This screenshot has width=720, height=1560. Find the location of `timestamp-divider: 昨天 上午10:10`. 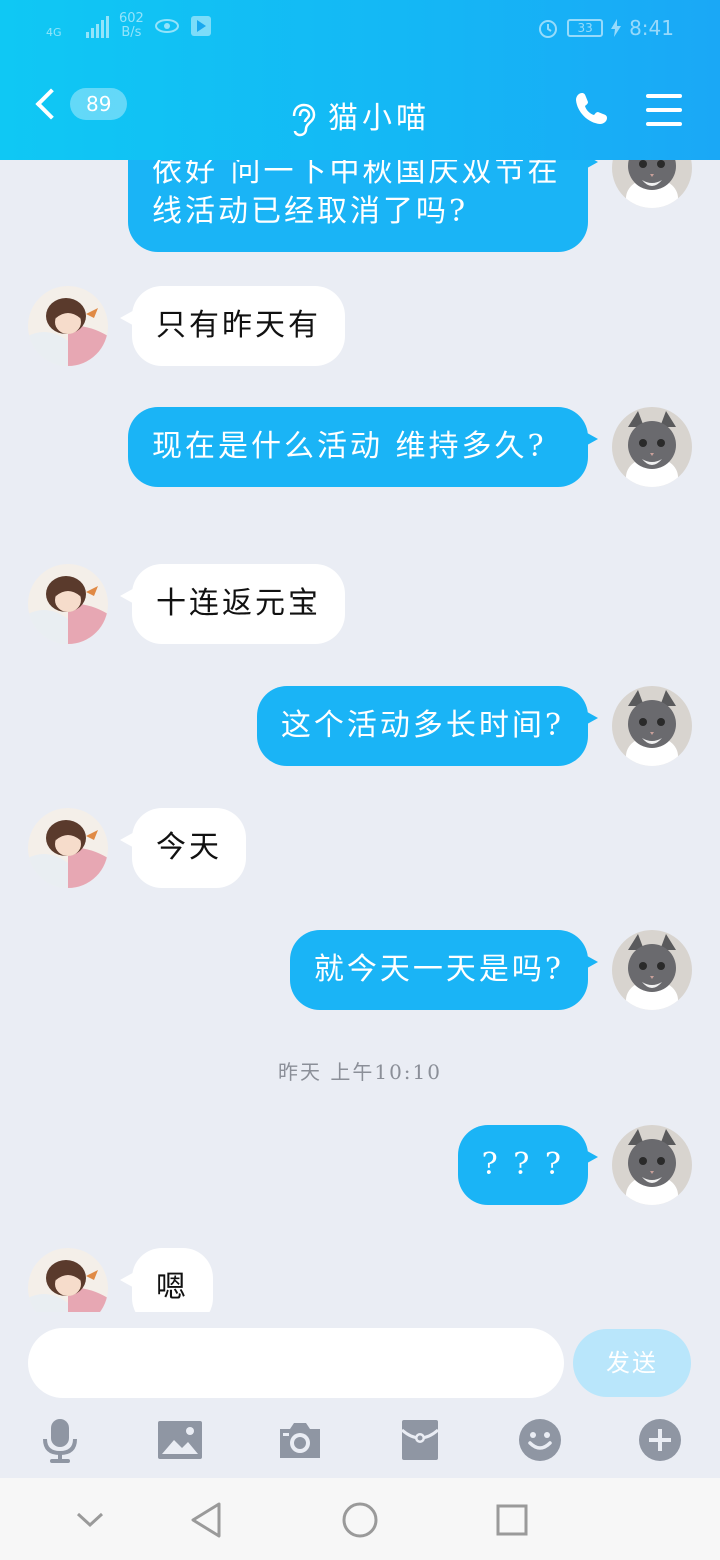

timestamp-divider: 昨天 上午10:10 is located at coordinates (360, 1072).